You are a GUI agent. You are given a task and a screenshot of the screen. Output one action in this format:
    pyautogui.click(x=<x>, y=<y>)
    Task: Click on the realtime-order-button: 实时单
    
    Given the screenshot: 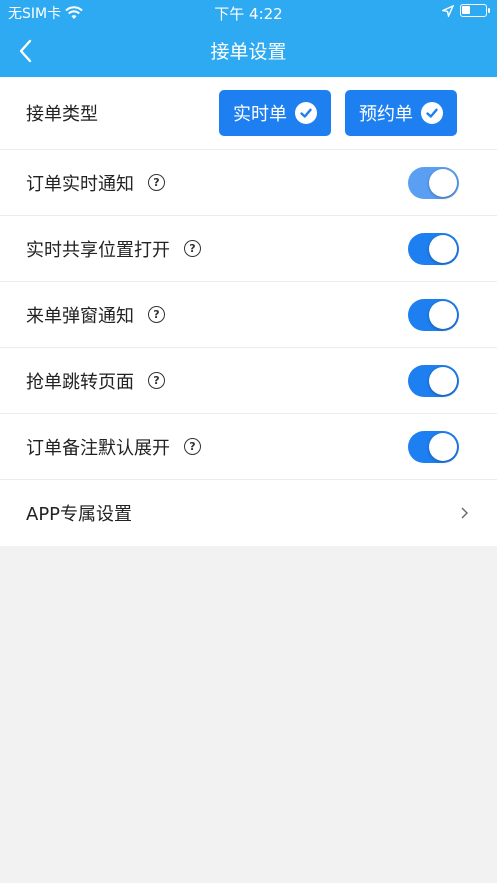 What is the action you would take?
    pyautogui.click(x=275, y=113)
    